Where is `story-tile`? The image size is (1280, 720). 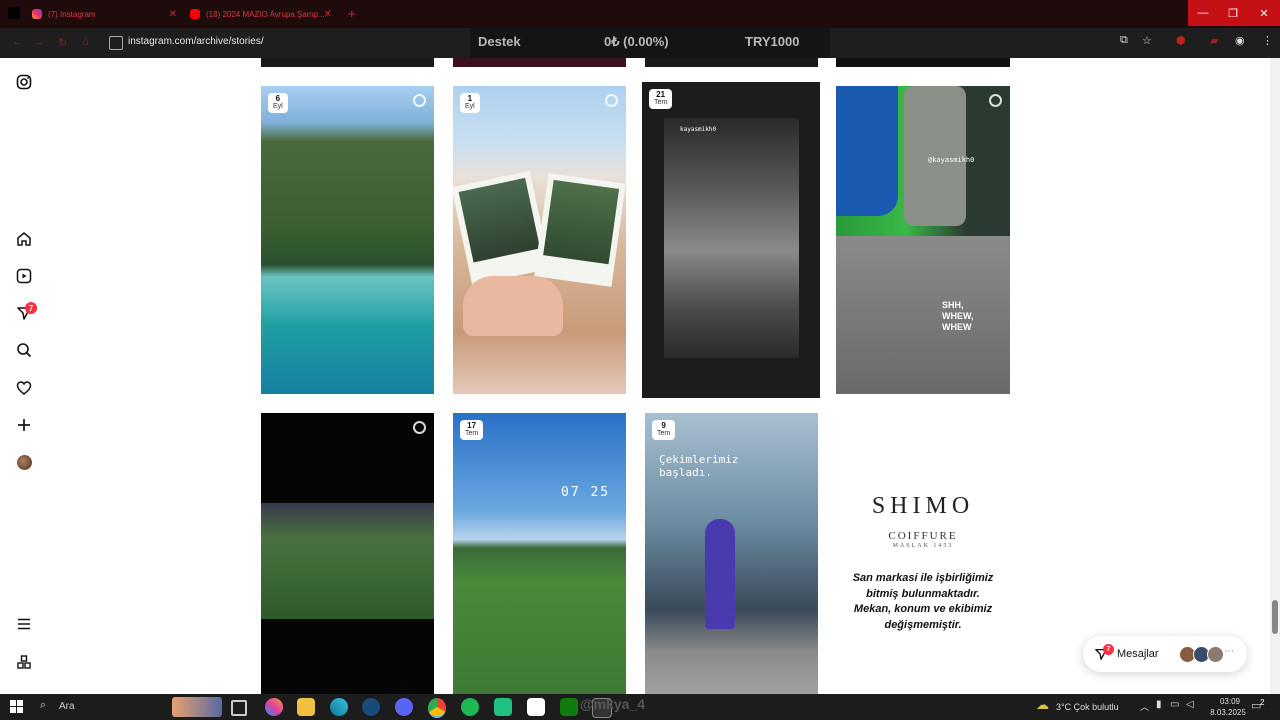 story-tile is located at coordinates (347, 553).